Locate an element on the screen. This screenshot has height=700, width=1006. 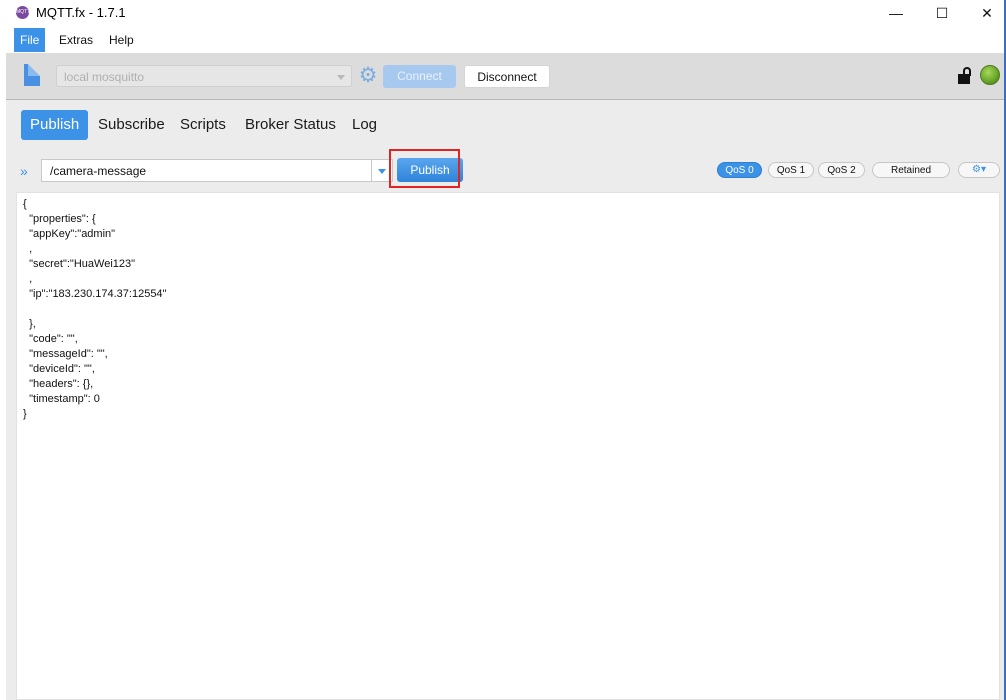
connection-profile-select: local mosquitto is located at coordinates (204, 76).